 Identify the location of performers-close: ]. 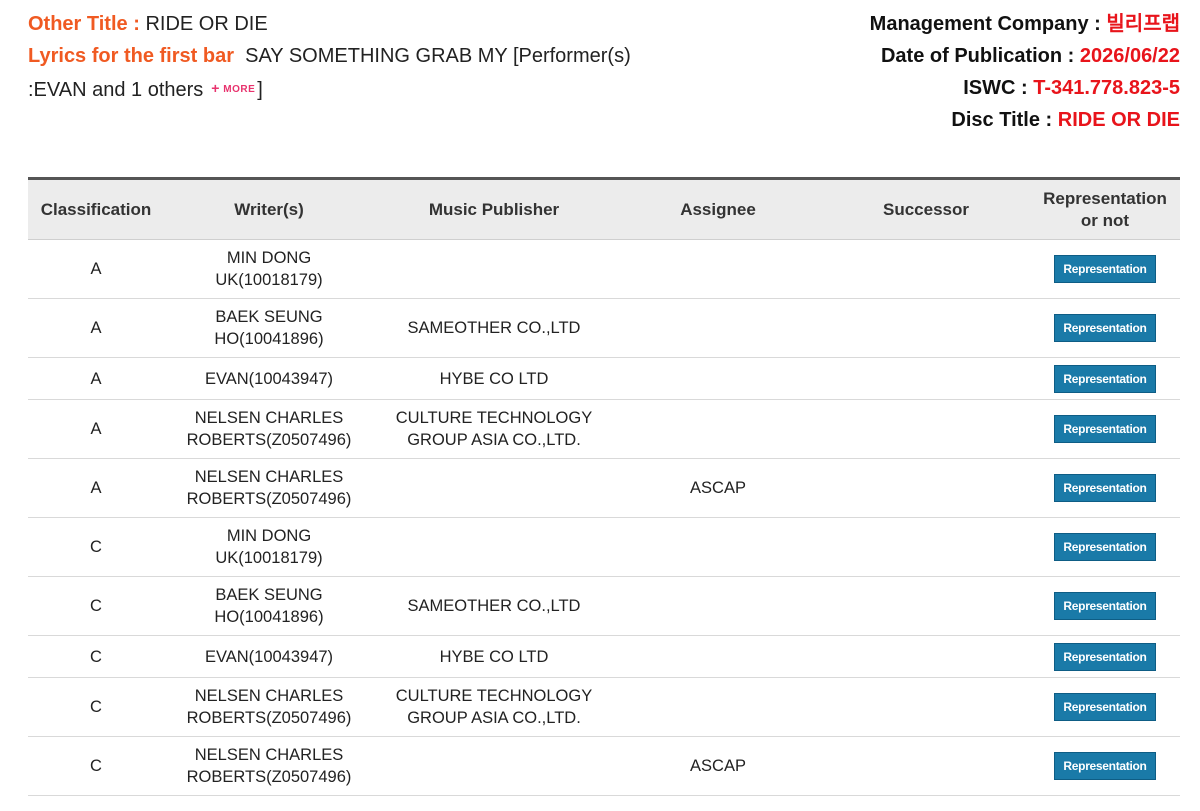
(260, 89).